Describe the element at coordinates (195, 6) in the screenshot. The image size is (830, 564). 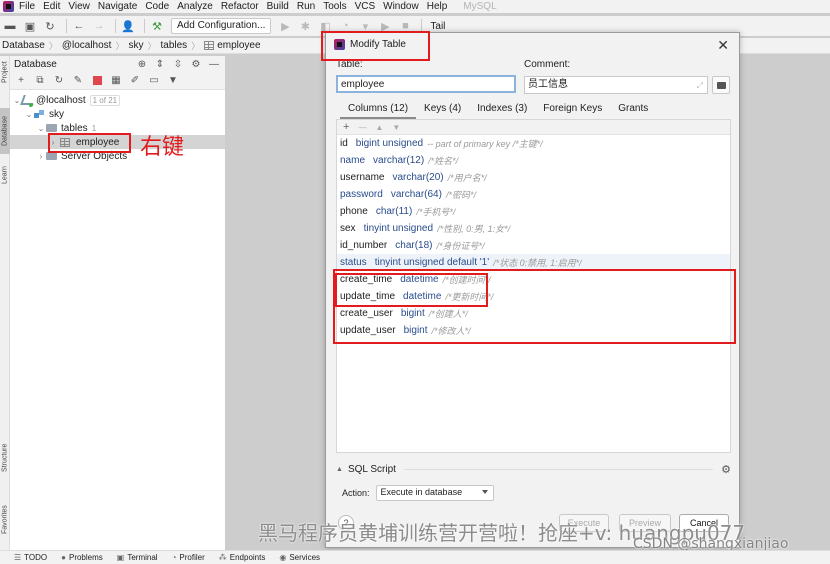
I see `menu-analyze: Analyze` at that location.